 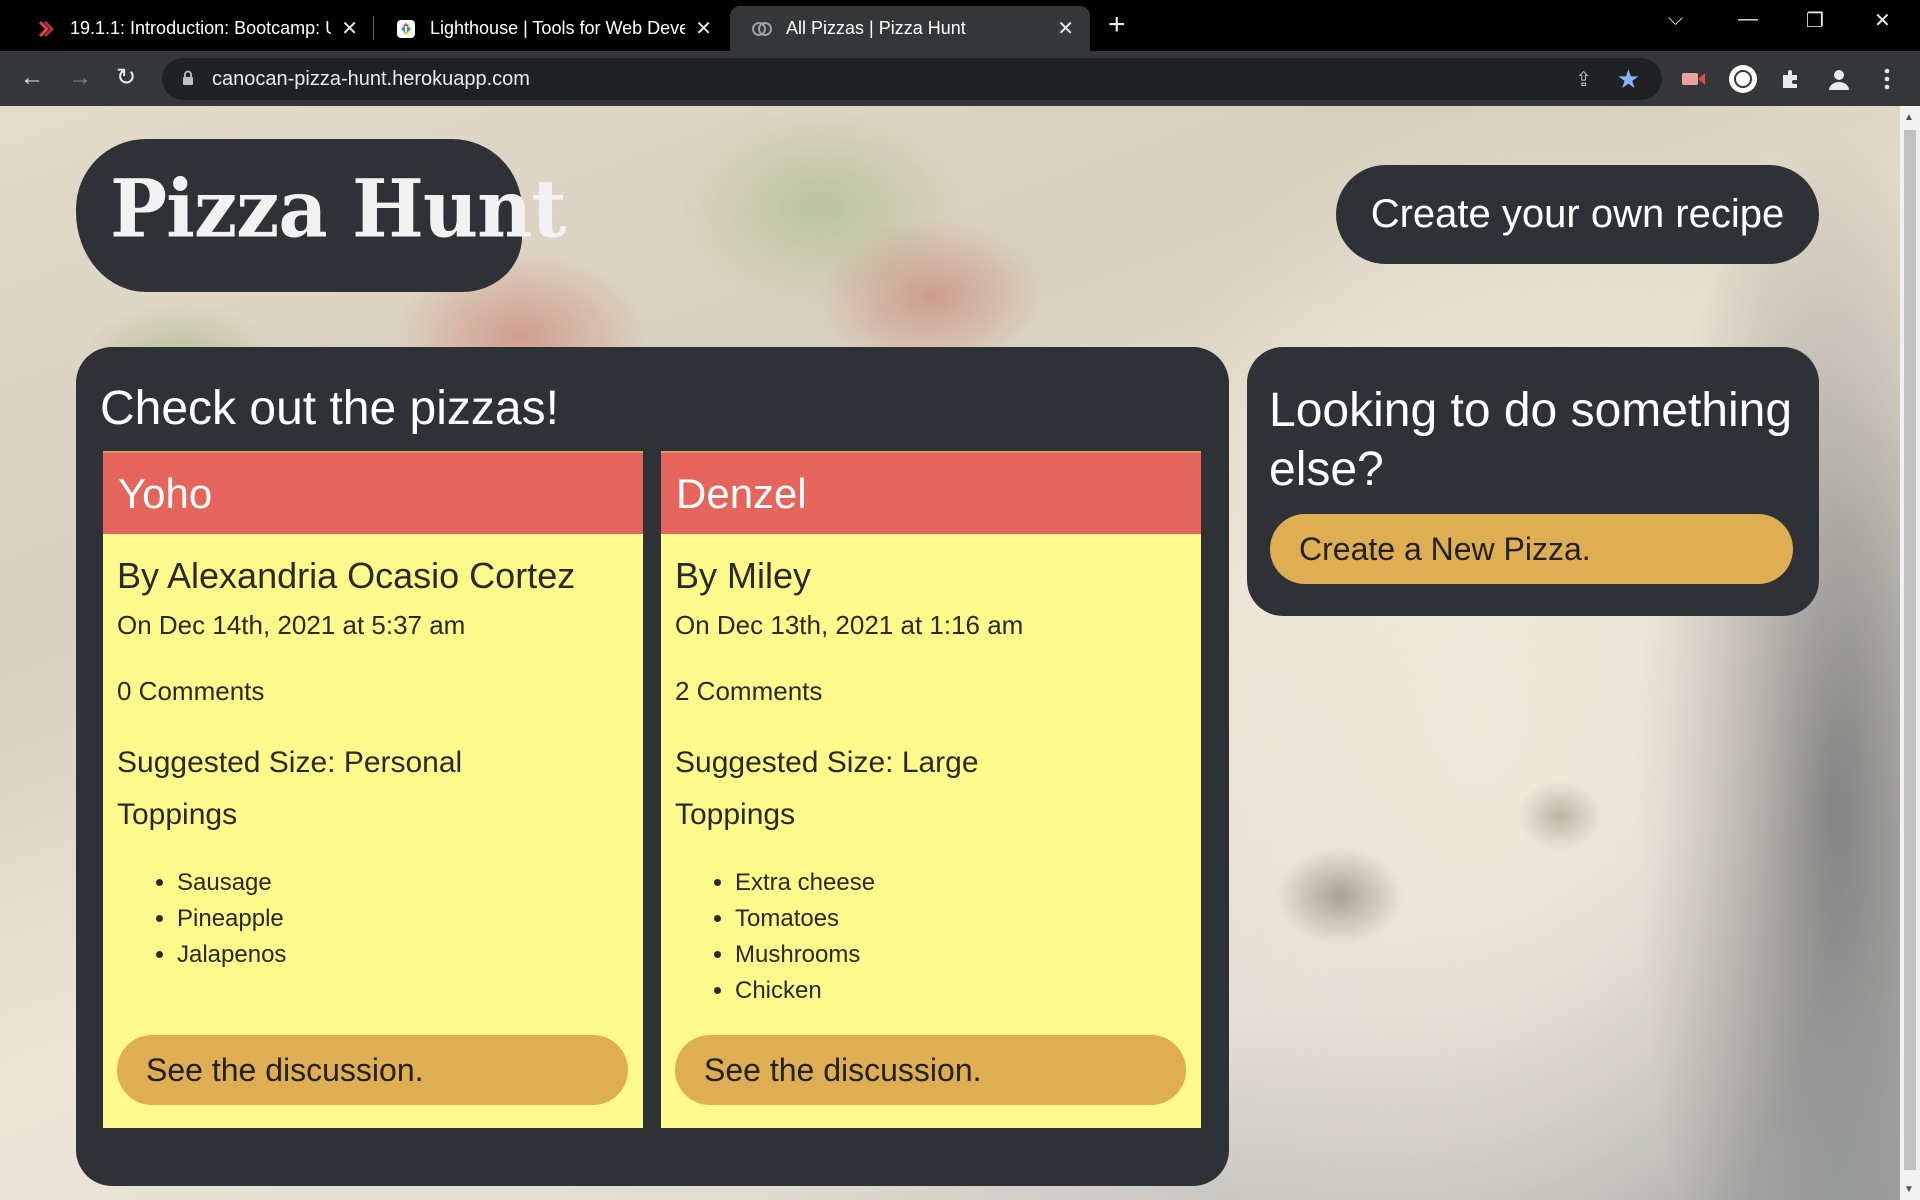 I want to click on reload-icon: ↻, so click(x=126, y=78).